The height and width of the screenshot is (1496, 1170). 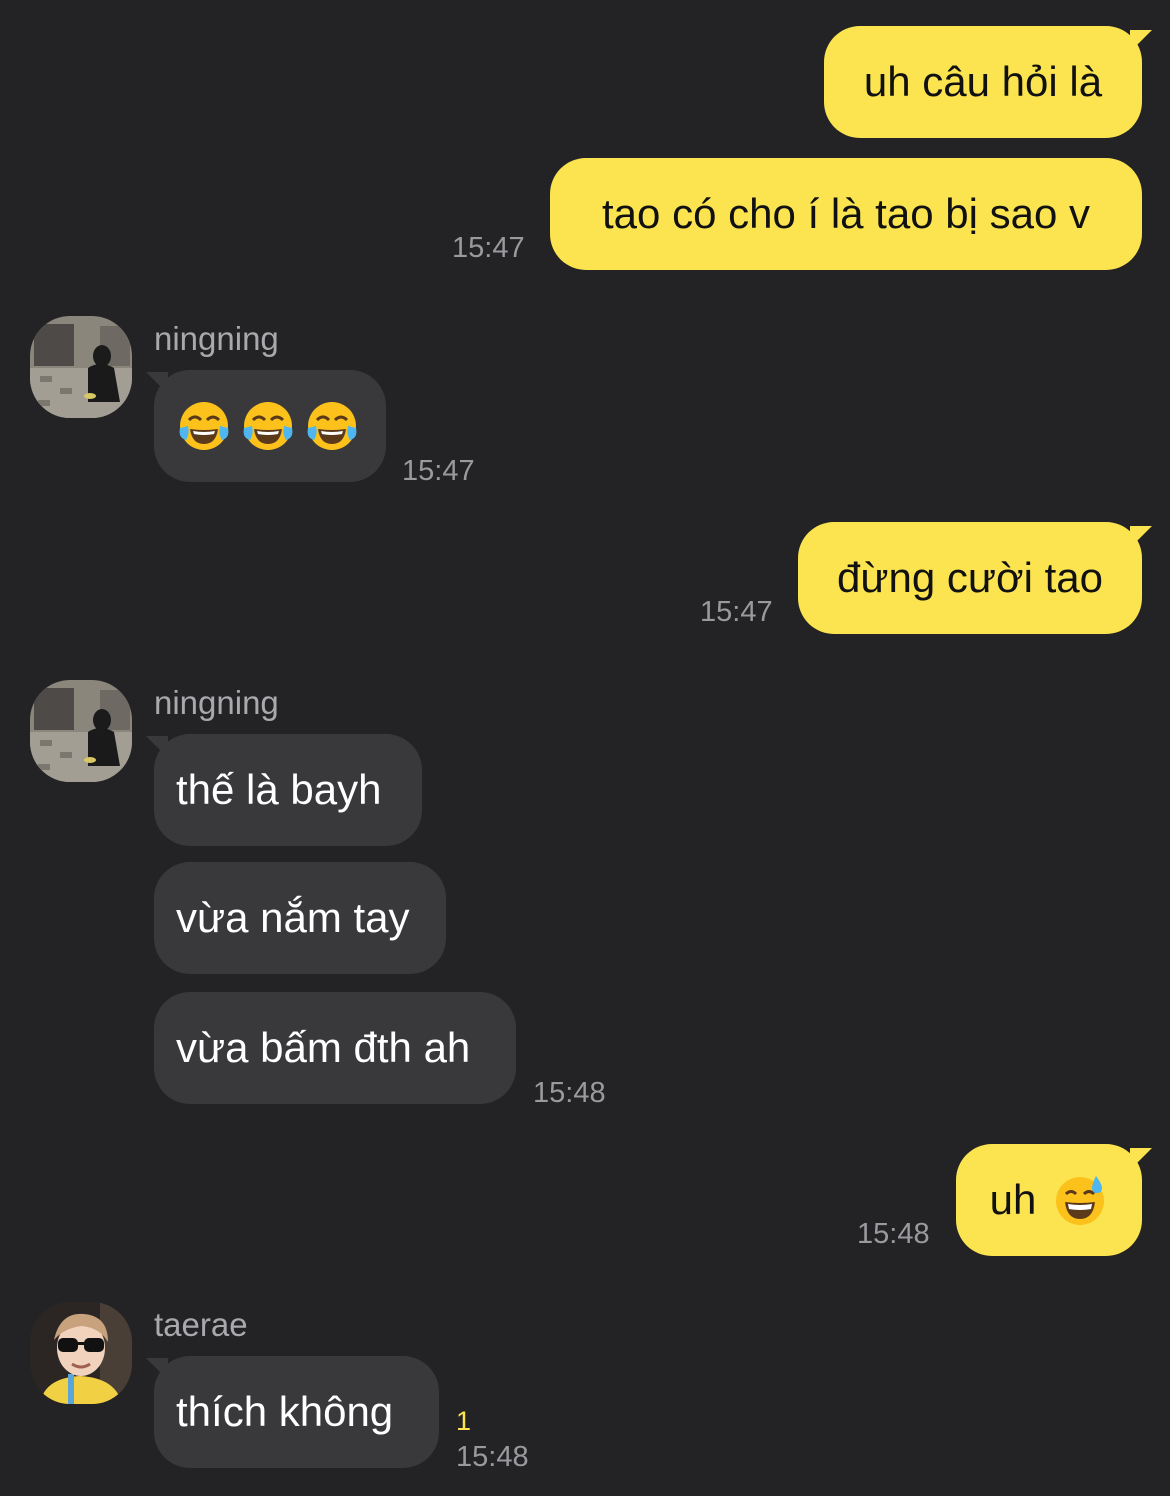 I want to click on message-text: vừa nắm tay, so click(x=293, y=917).